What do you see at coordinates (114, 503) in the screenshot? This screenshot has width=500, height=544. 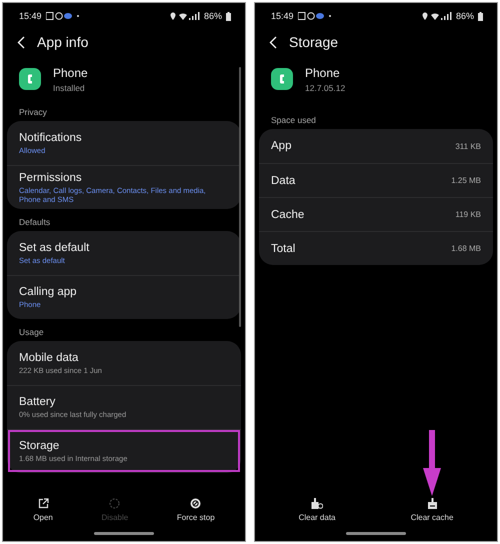 I see `disable-icon` at bounding box center [114, 503].